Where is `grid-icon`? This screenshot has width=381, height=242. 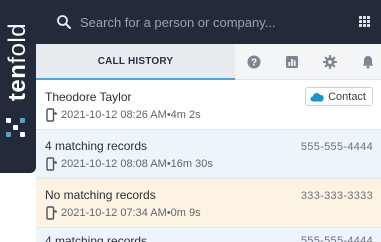 grid-icon is located at coordinates (364, 21).